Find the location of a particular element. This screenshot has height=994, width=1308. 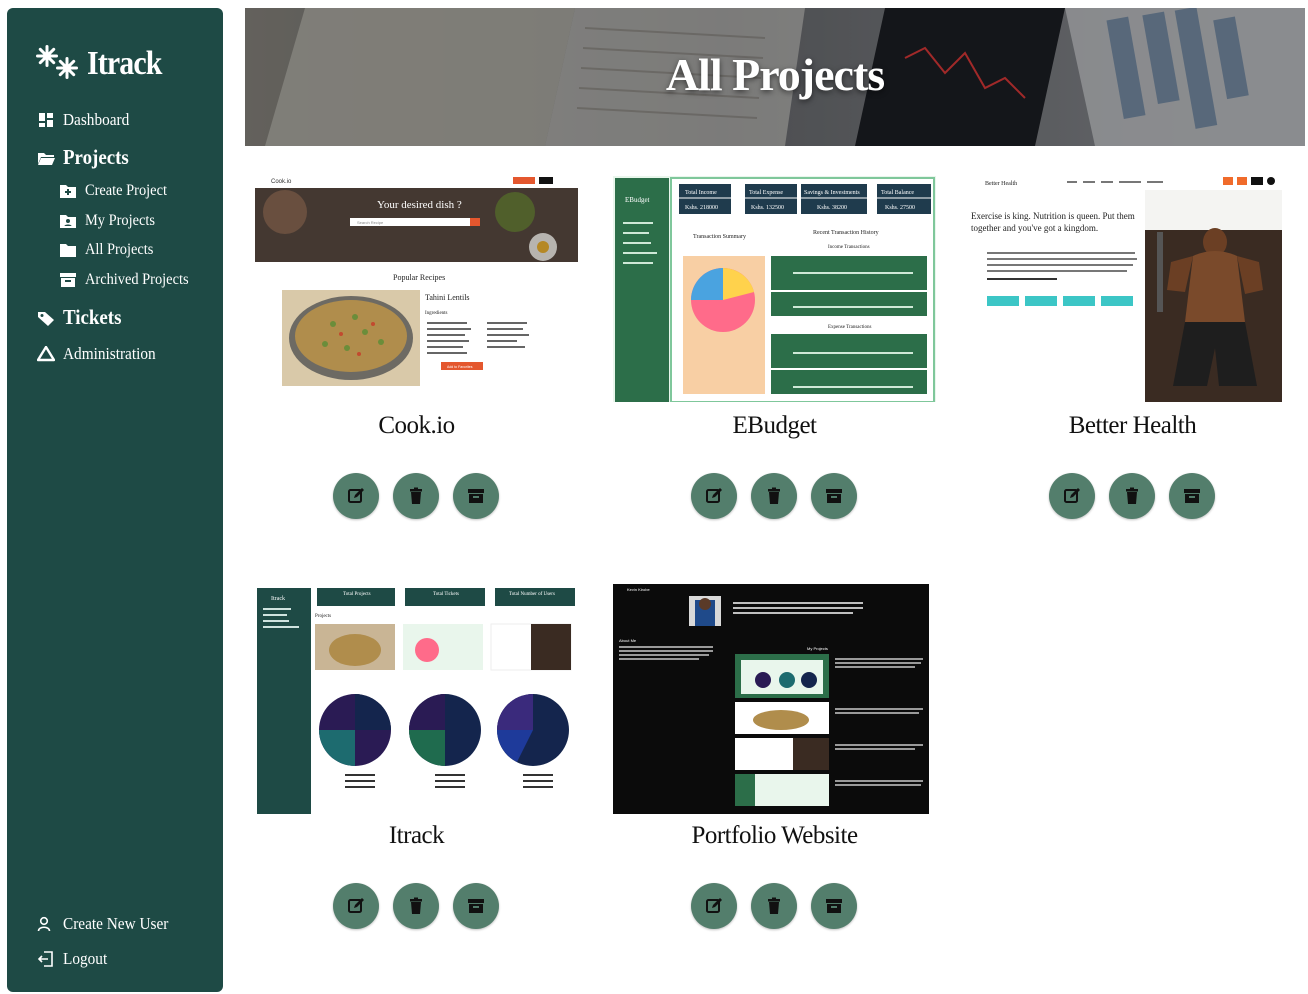

nav-create-new-user-label: Create New User is located at coordinates (116, 923).